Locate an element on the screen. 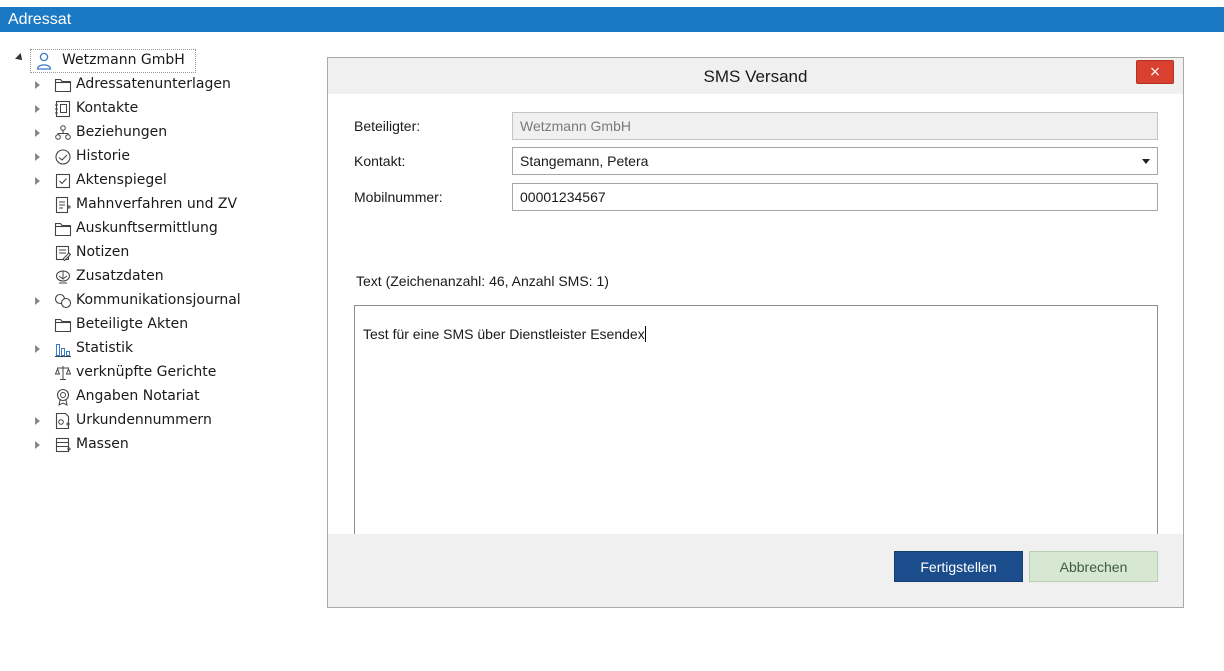 This screenshot has width=1224, height=671. app-header: Adressat is located at coordinates (612, 16).